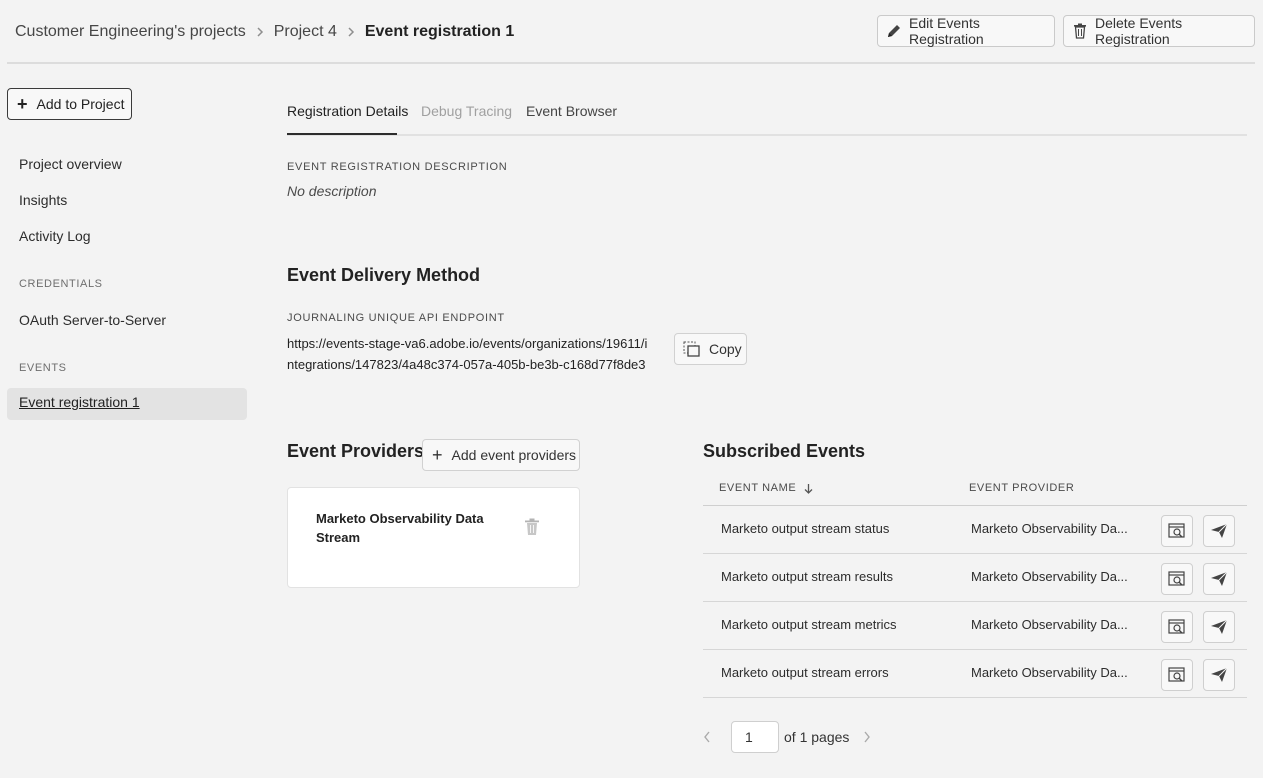  Describe the element at coordinates (466, 111) in the screenshot. I see `tab-debug-tracing: Debug Tracing` at that location.